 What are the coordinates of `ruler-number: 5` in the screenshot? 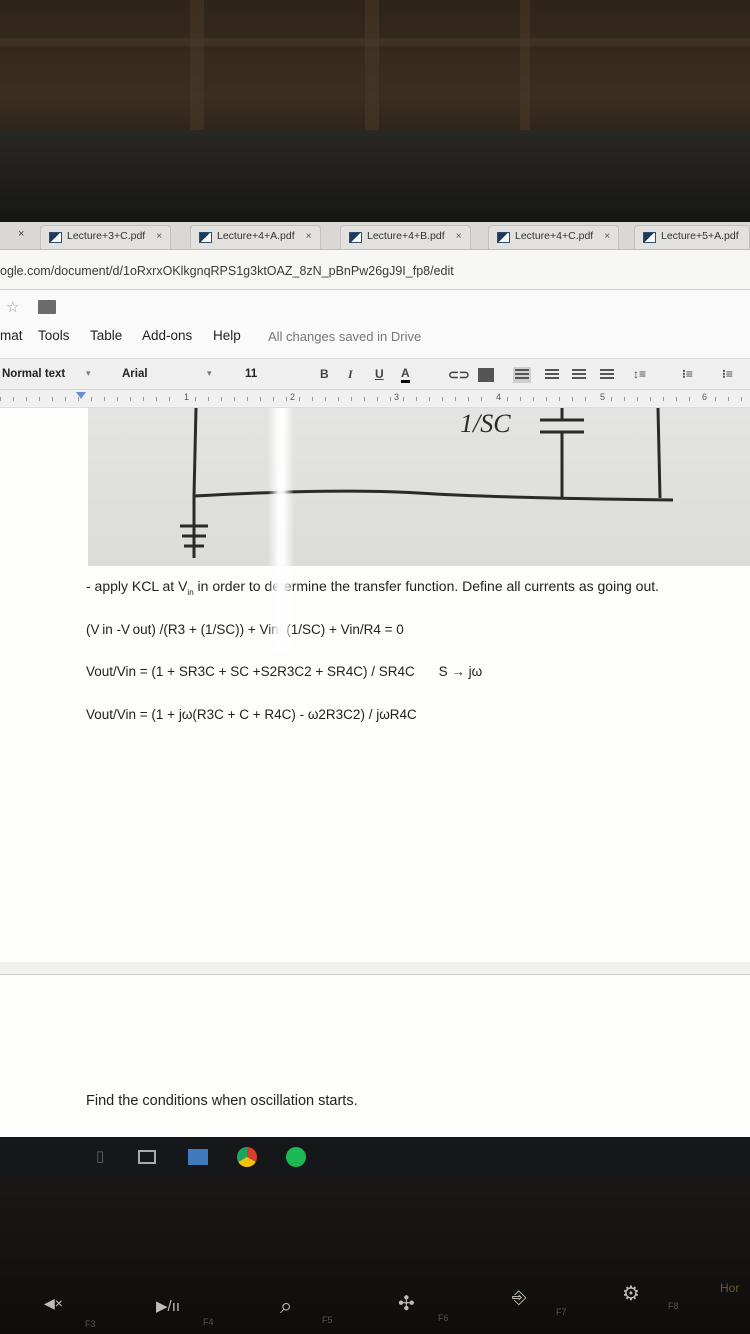 It's located at (603, 397).